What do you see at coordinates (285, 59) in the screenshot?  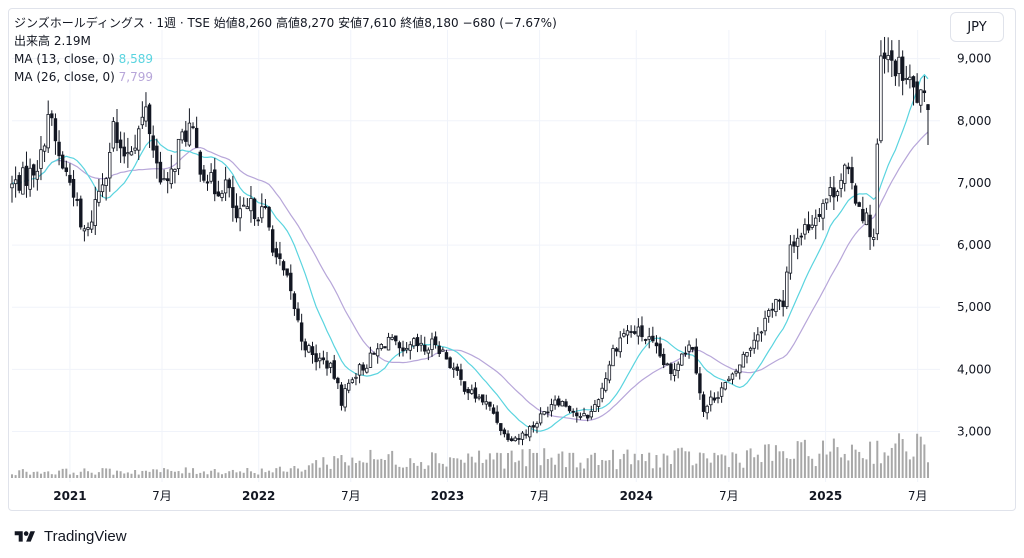 I see `ma13-legend: MA (13, close, 0) 8,589` at bounding box center [285, 59].